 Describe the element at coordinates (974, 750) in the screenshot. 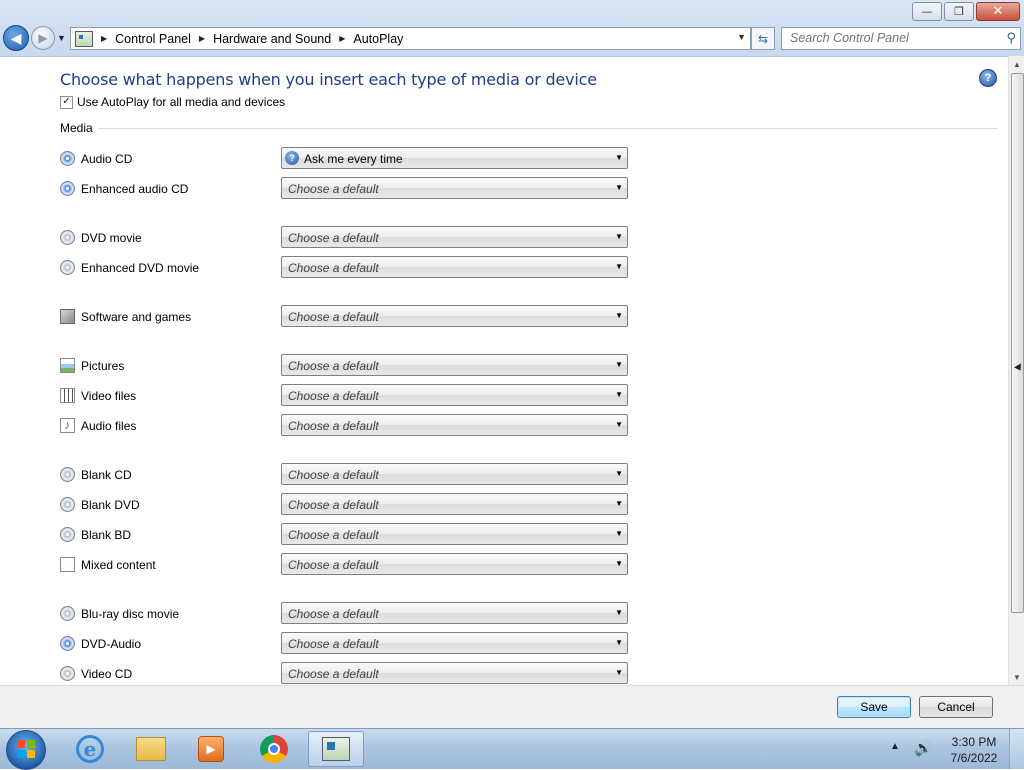

I see `taskbar-clock: 3:30 PM 7/6/2022` at that location.